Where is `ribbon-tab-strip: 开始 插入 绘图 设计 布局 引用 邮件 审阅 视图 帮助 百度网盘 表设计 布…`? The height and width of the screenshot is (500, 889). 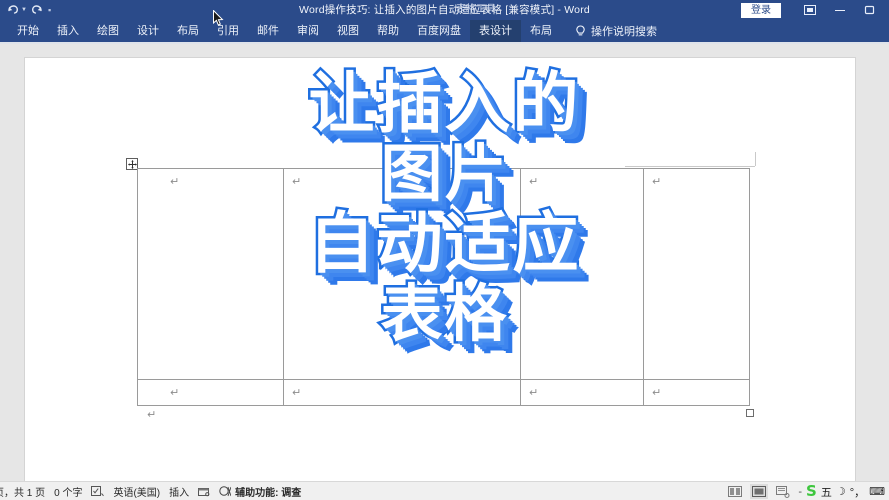
ribbon-tab-strip: 开始 插入 绘图 设计 布局 引用 邮件 审阅 视图 帮助 百度网盘 表设计 布… is located at coordinates (444, 31).